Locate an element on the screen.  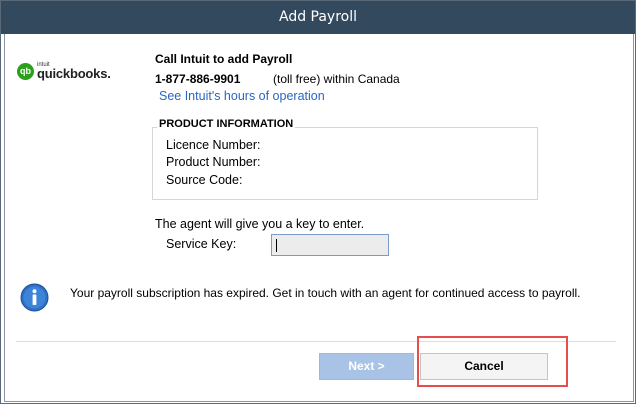
title-bar: Add Payroll is located at coordinates (318, 17).